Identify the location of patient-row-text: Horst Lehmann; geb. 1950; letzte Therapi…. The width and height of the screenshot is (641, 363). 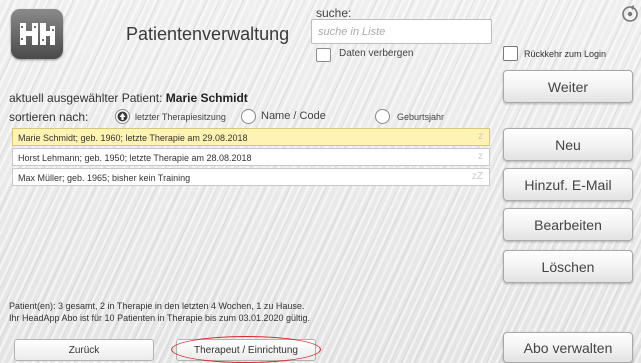
(135, 158).